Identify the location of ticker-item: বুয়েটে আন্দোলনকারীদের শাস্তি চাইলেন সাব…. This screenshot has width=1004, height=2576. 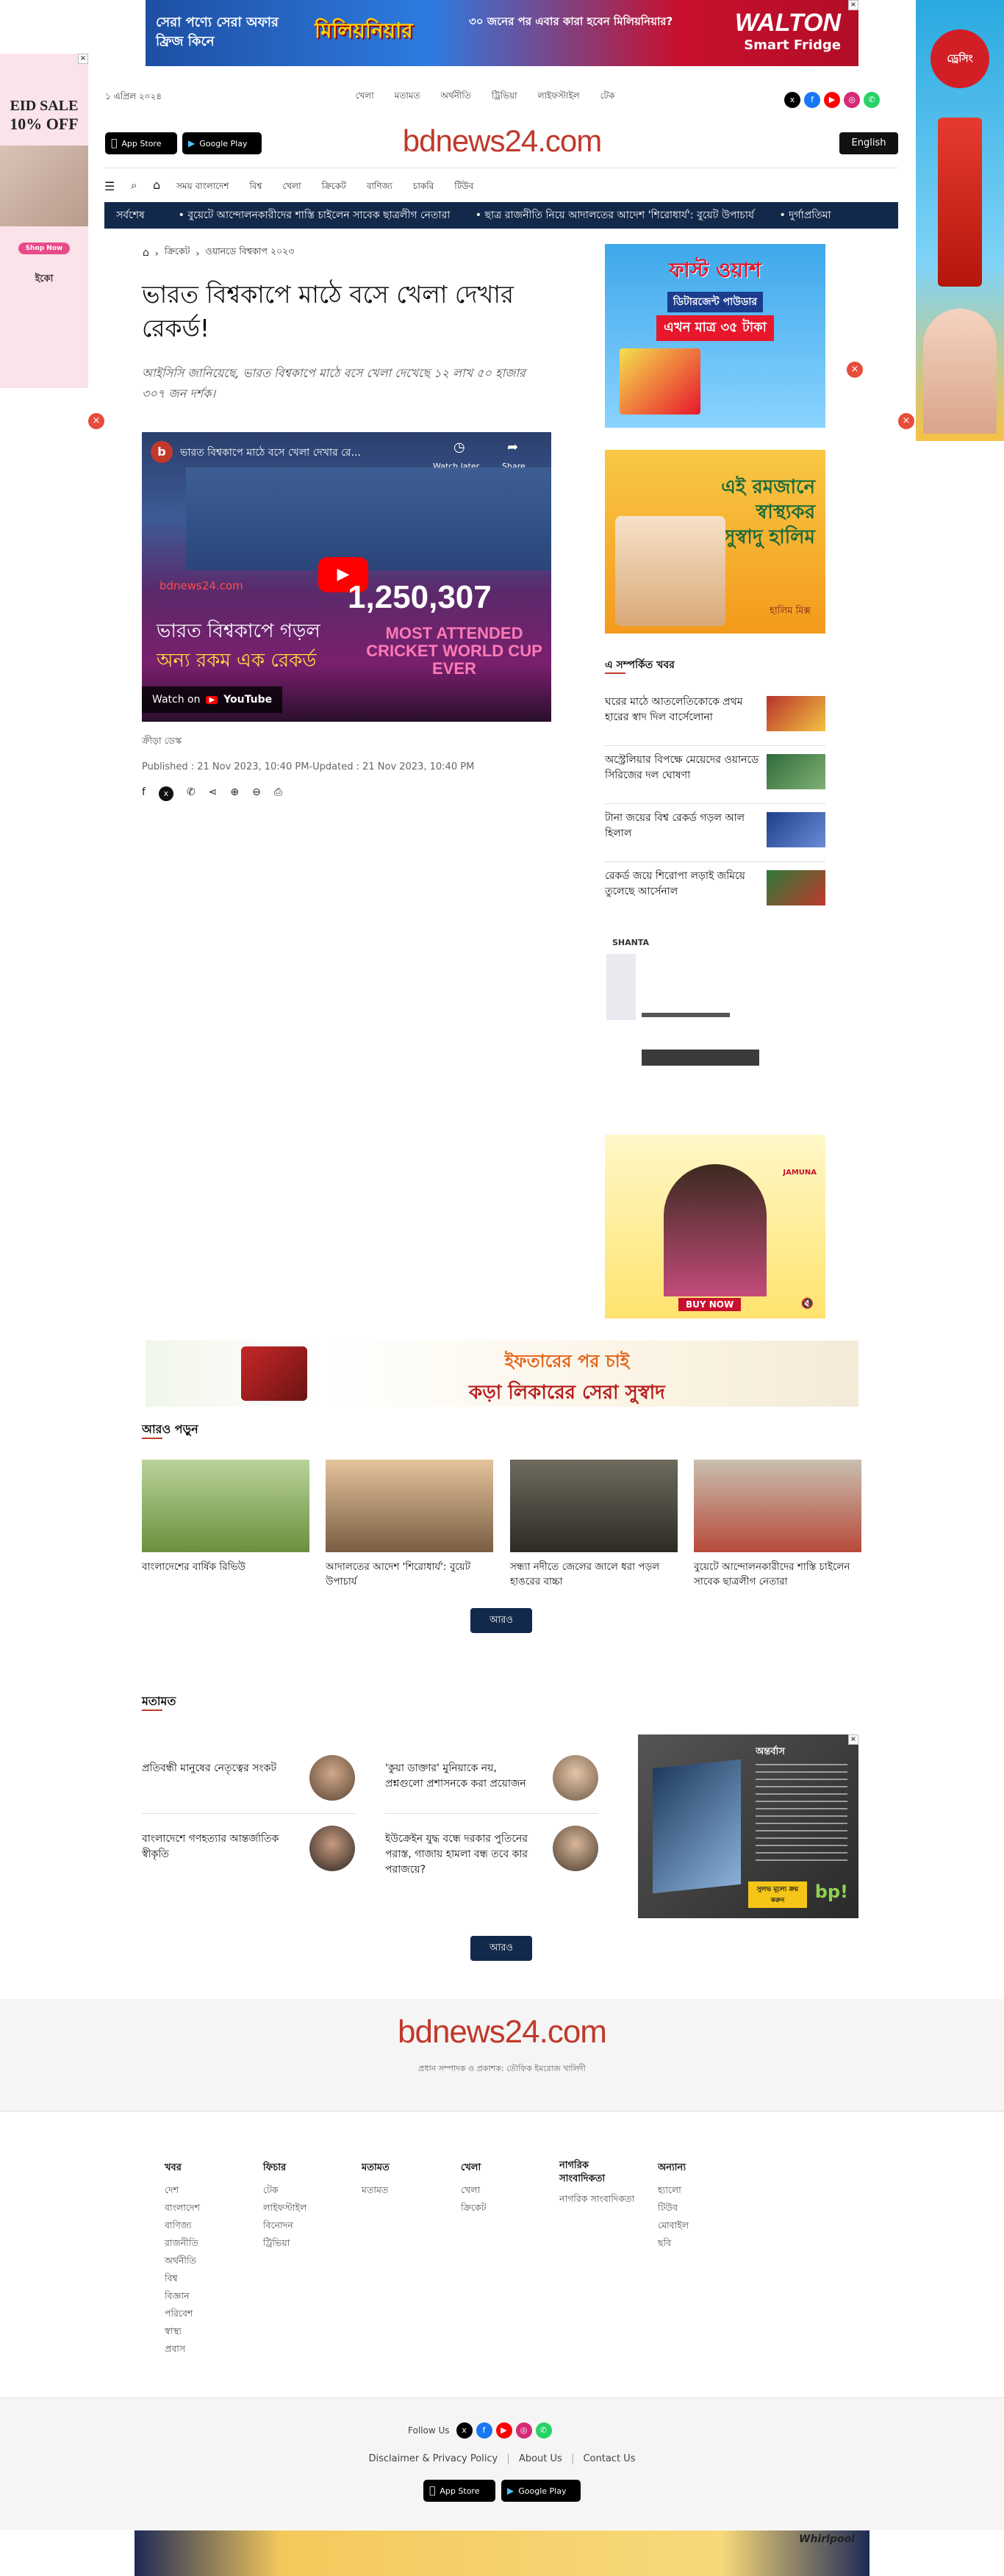
(315, 215).